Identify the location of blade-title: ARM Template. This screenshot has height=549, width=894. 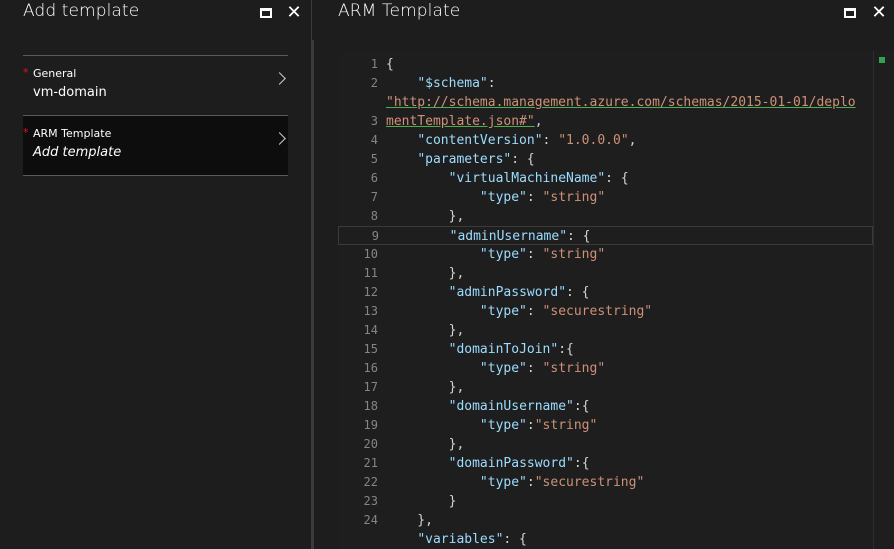
(399, 11).